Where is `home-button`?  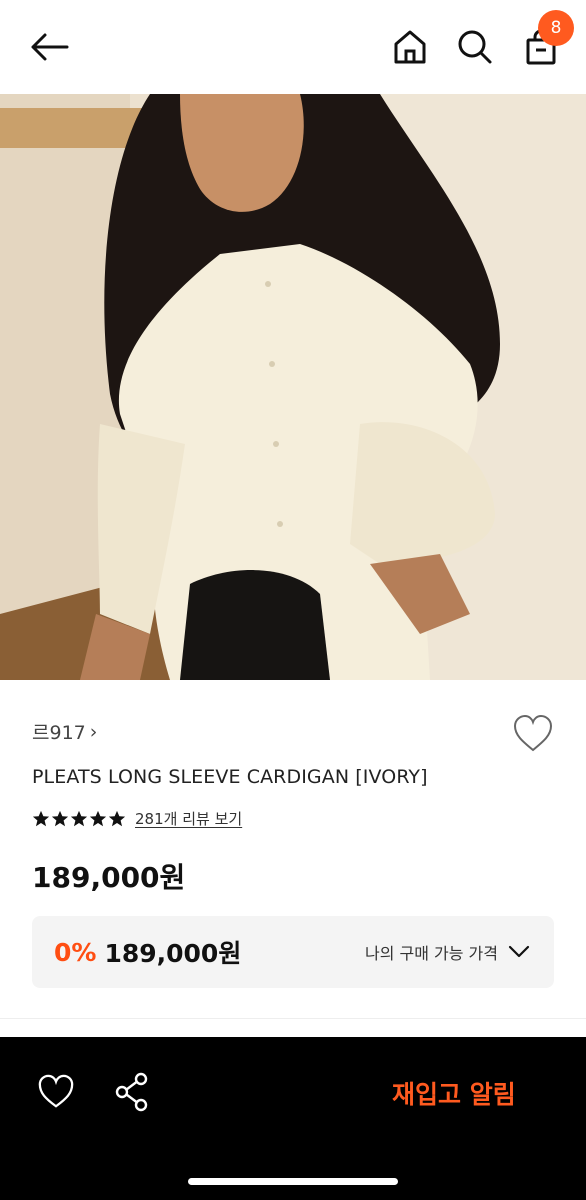 home-button is located at coordinates (410, 47).